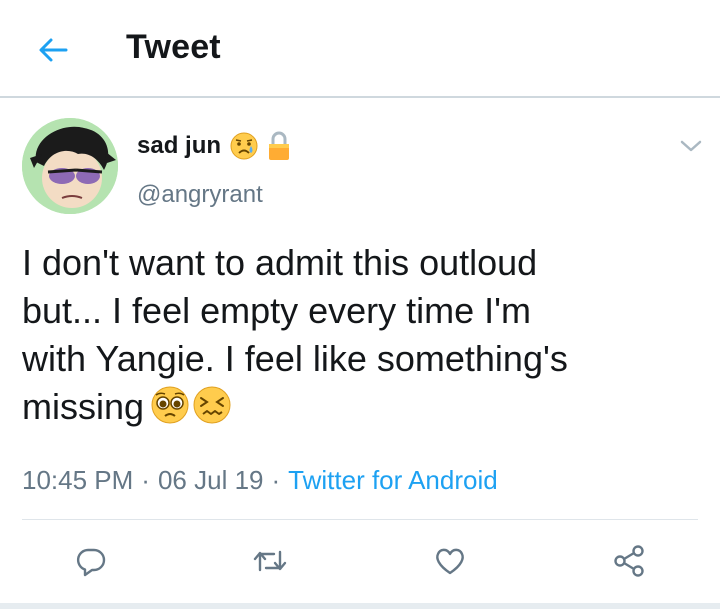 The height and width of the screenshot is (609, 720). I want to click on tweet-text-line: missing, so click(83, 406).